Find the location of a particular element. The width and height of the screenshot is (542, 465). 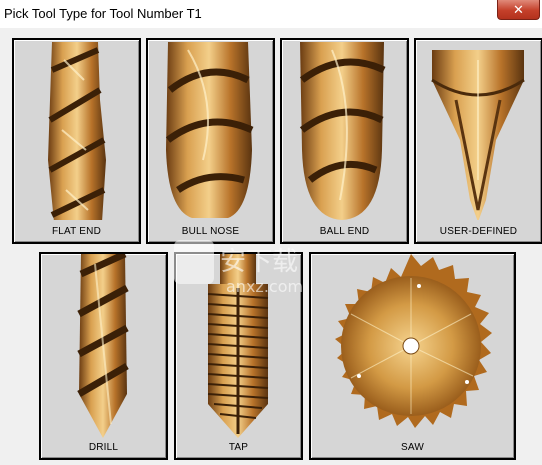

flat-end-mill-icon is located at coordinates (77, 131).